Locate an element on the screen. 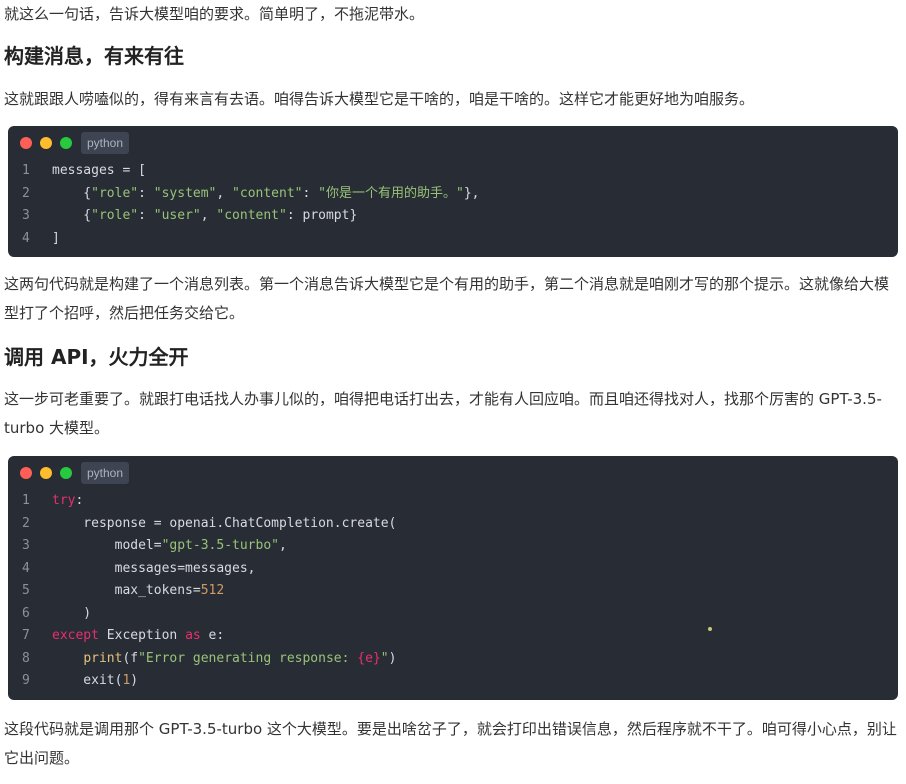 The height and width of the screenshot is (784, 906). line-content: max_tokens=512 is located at coordinates (138, 591).